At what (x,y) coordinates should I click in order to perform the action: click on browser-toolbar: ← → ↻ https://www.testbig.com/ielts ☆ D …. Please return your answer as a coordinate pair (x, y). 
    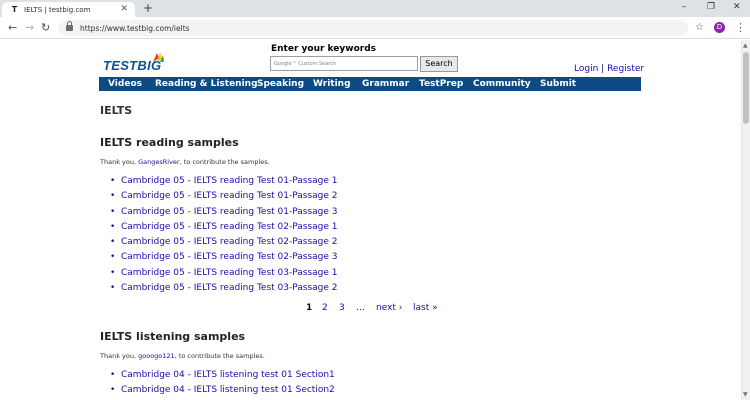
    Looking at the image, I should click on (375, 28).